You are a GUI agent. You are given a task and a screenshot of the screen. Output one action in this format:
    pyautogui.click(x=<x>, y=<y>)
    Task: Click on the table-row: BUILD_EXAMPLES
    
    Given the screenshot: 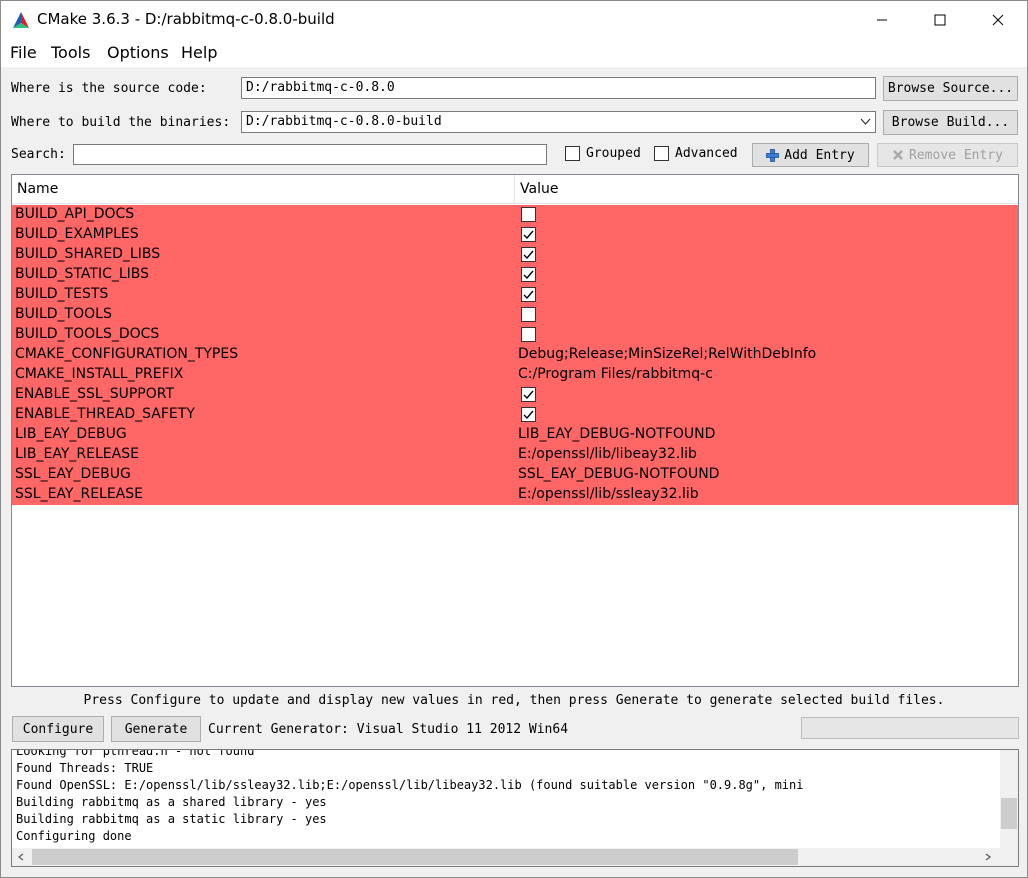 What is the action you would take?
    pyautogui.click(x=515, y=235)
    